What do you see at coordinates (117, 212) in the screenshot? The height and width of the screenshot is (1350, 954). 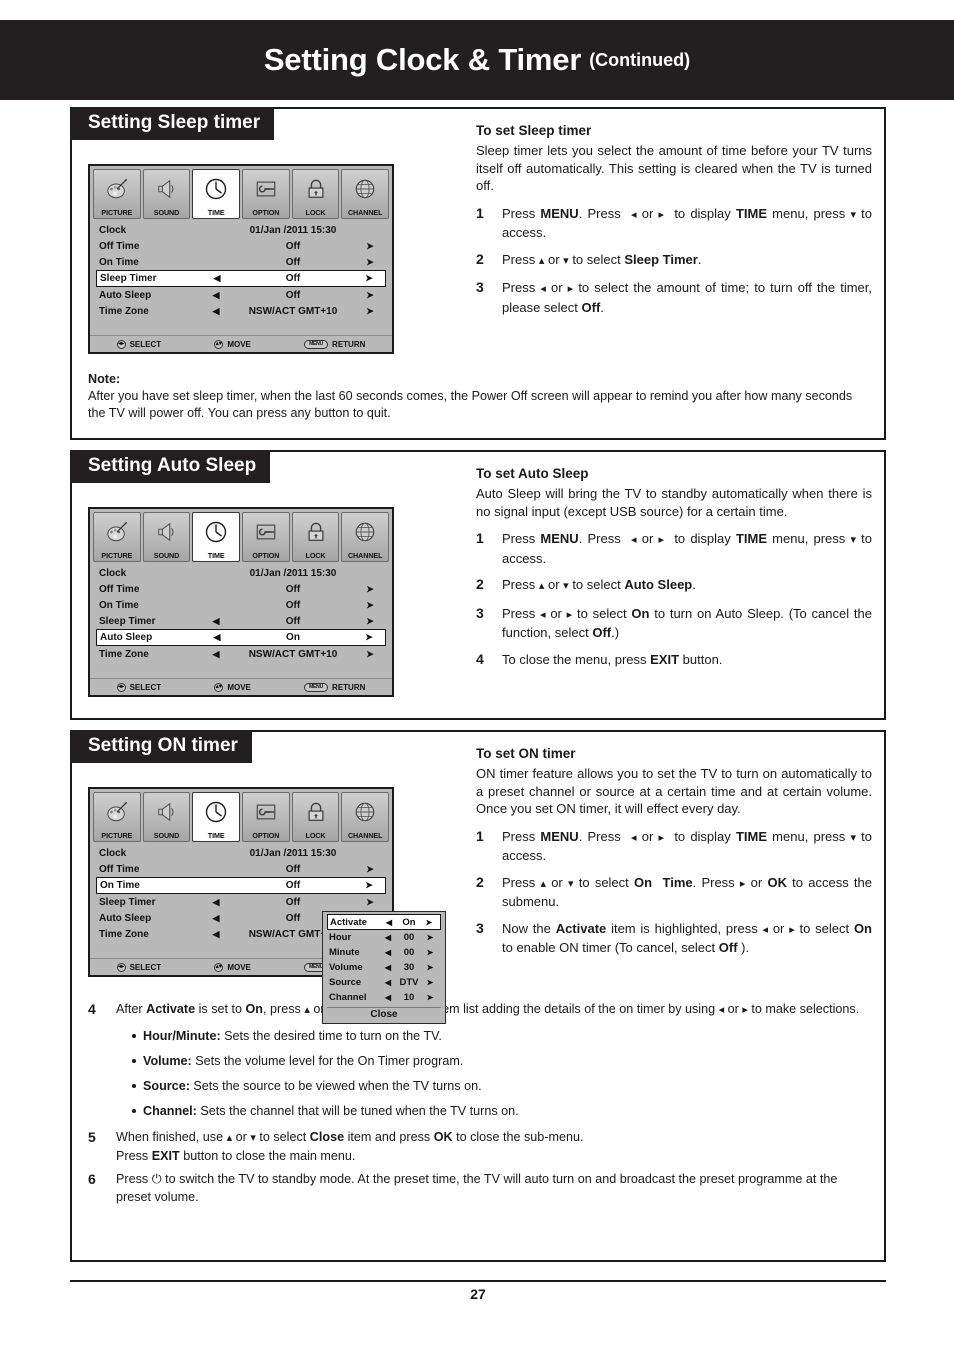 I see `osd-tab-label: PICTURE` at bounding box center [117, 212].